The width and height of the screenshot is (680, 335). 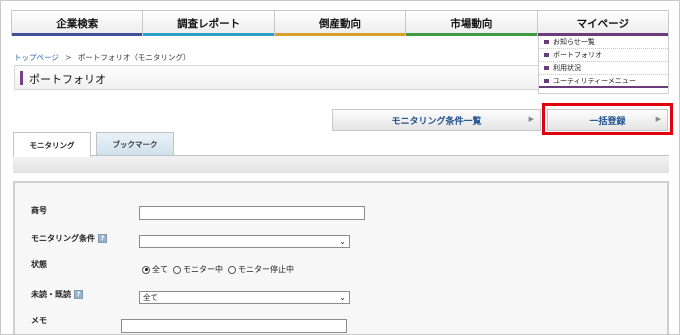 I want to click on memo-input, so click(x=234, y=326).